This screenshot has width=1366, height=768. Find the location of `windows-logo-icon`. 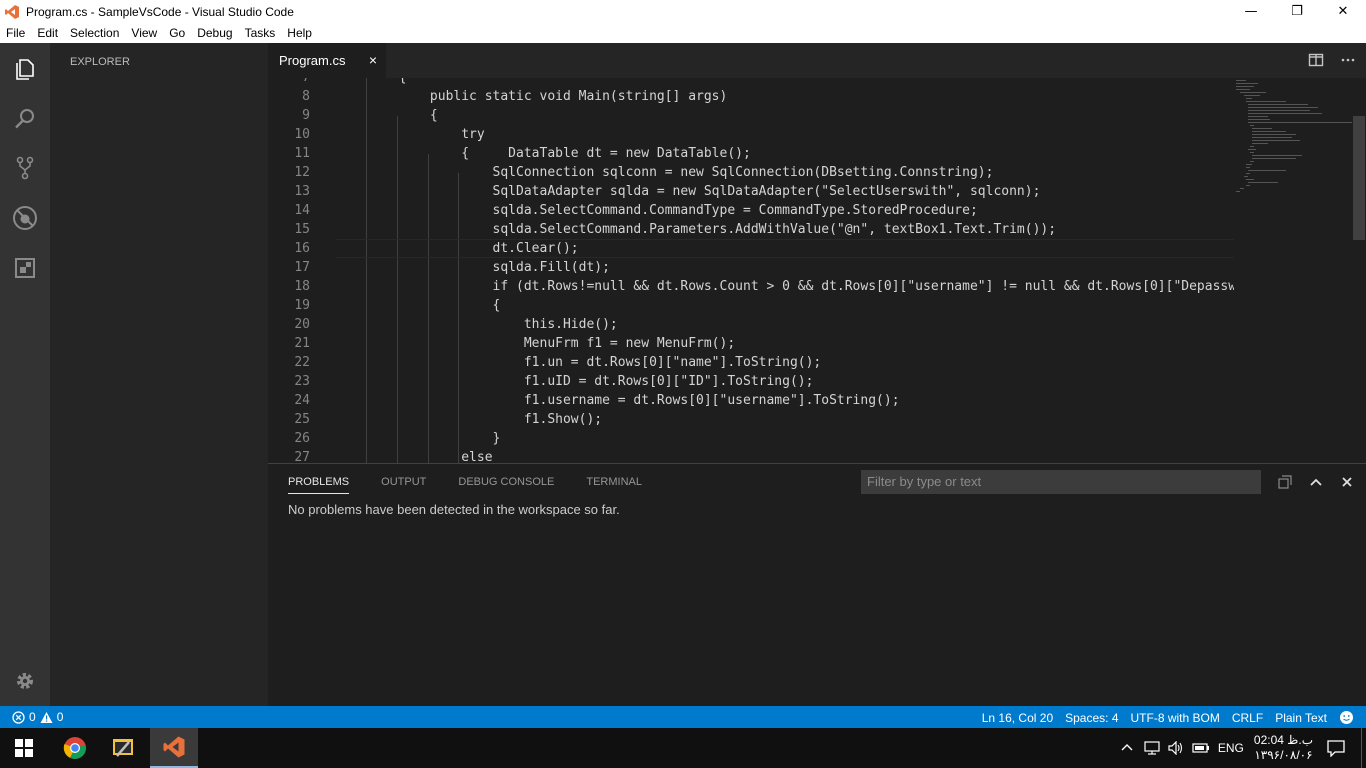

windows-logo-icon is located at coordinates (24, 748).